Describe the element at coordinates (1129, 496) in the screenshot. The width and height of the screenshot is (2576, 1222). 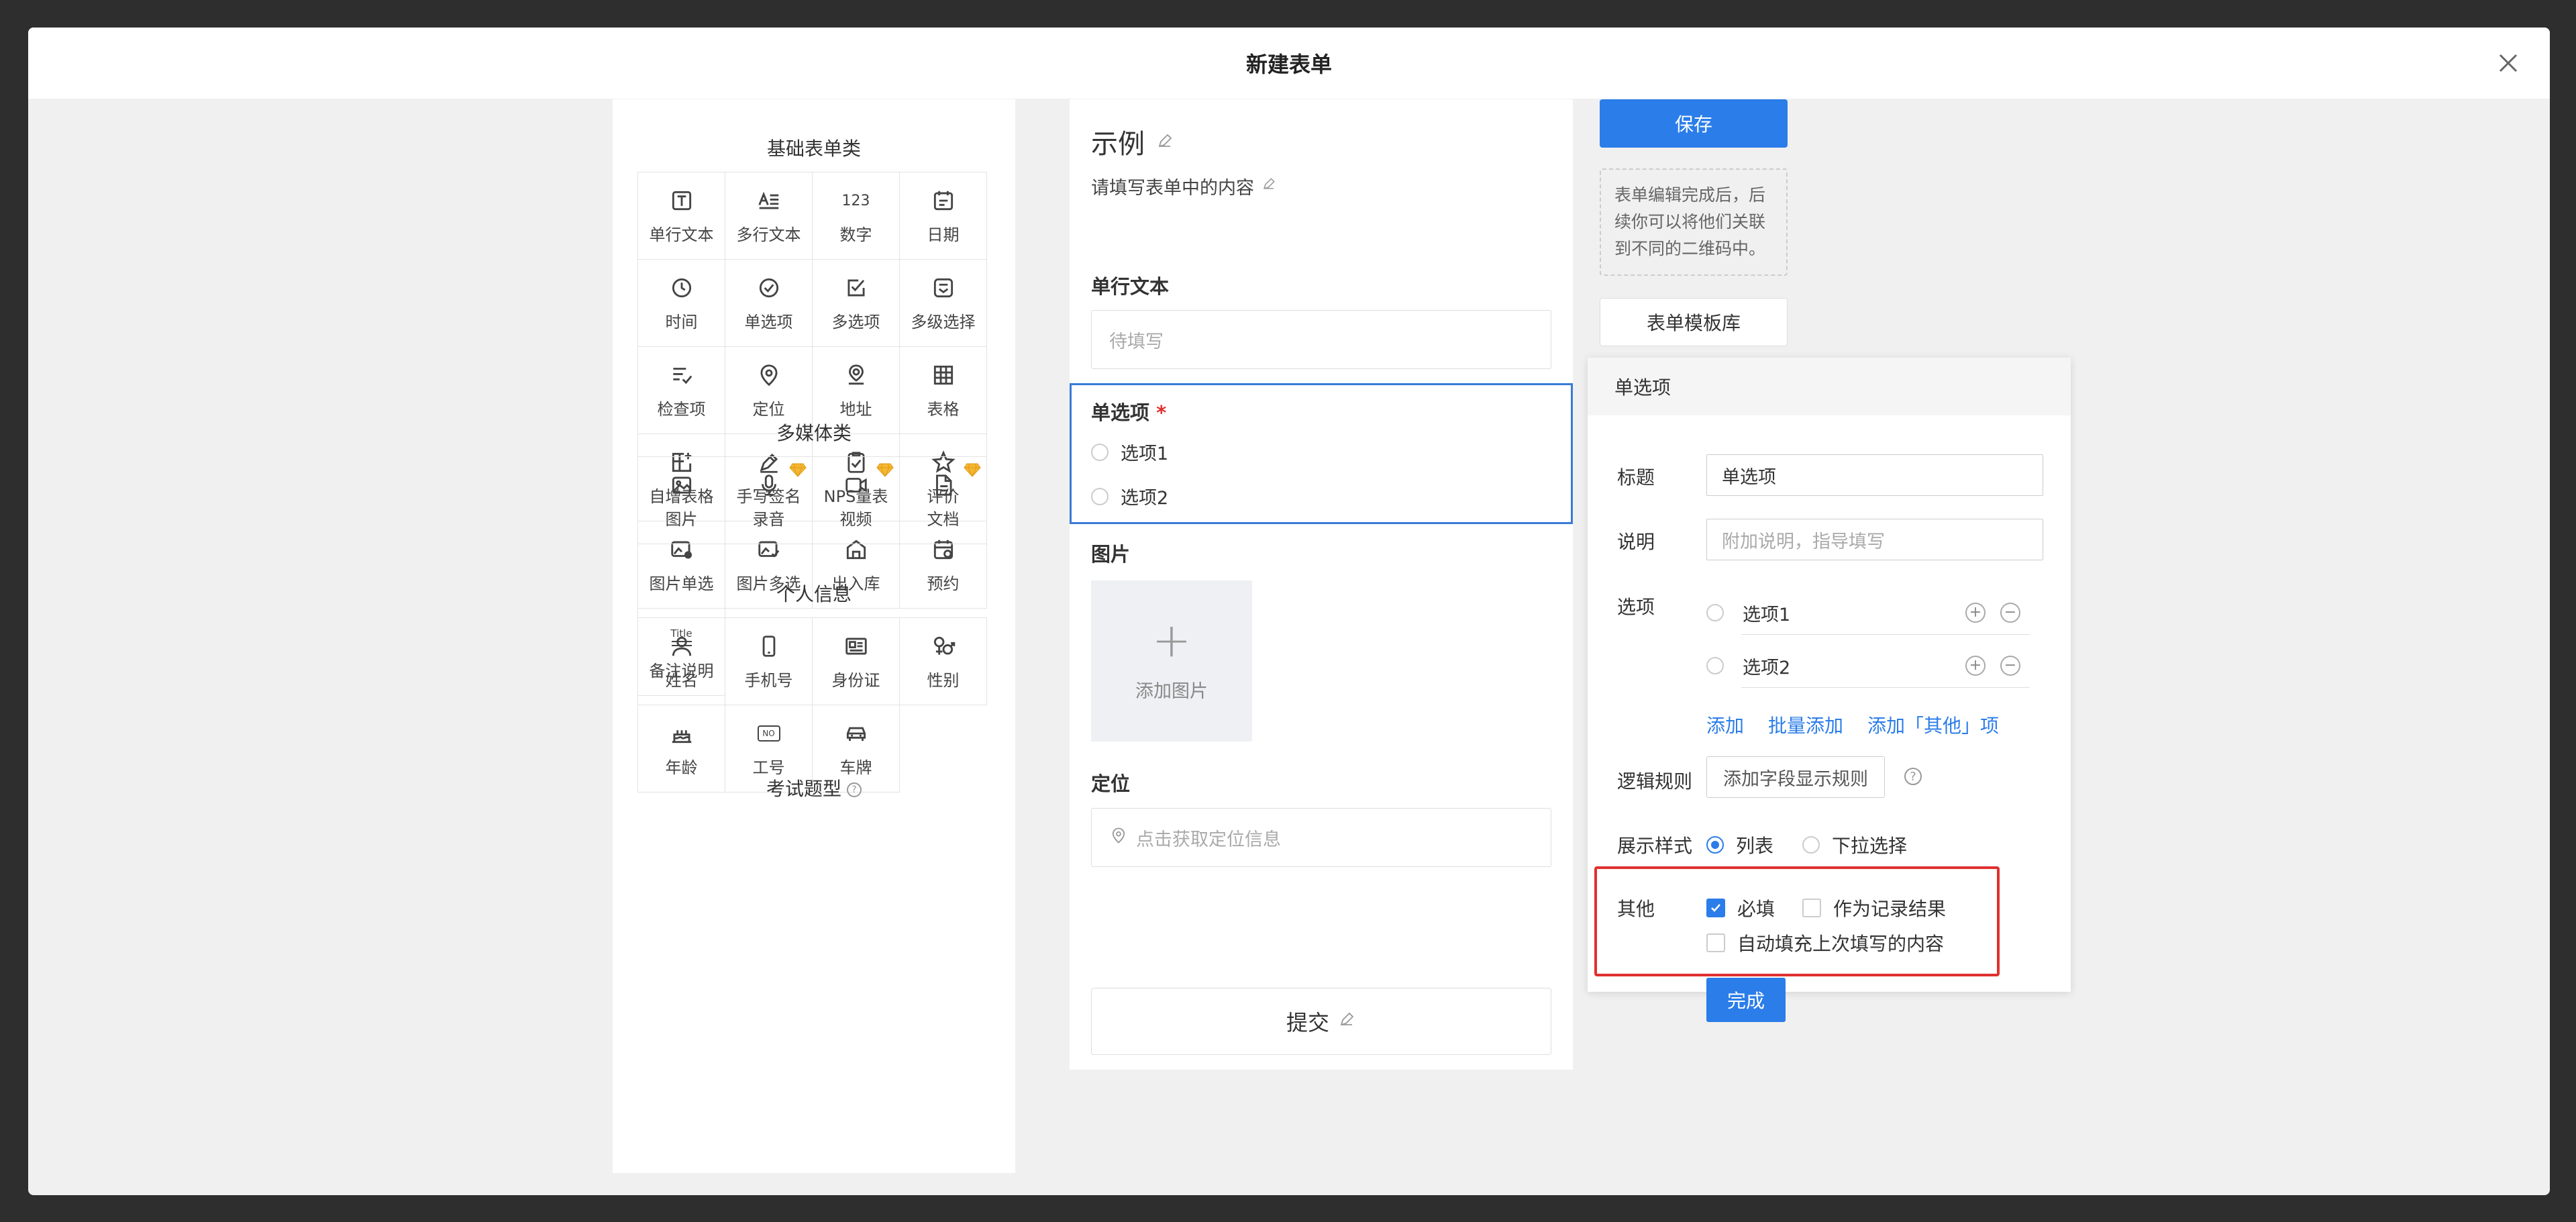
I see `radio-option: 选项2` at that location.